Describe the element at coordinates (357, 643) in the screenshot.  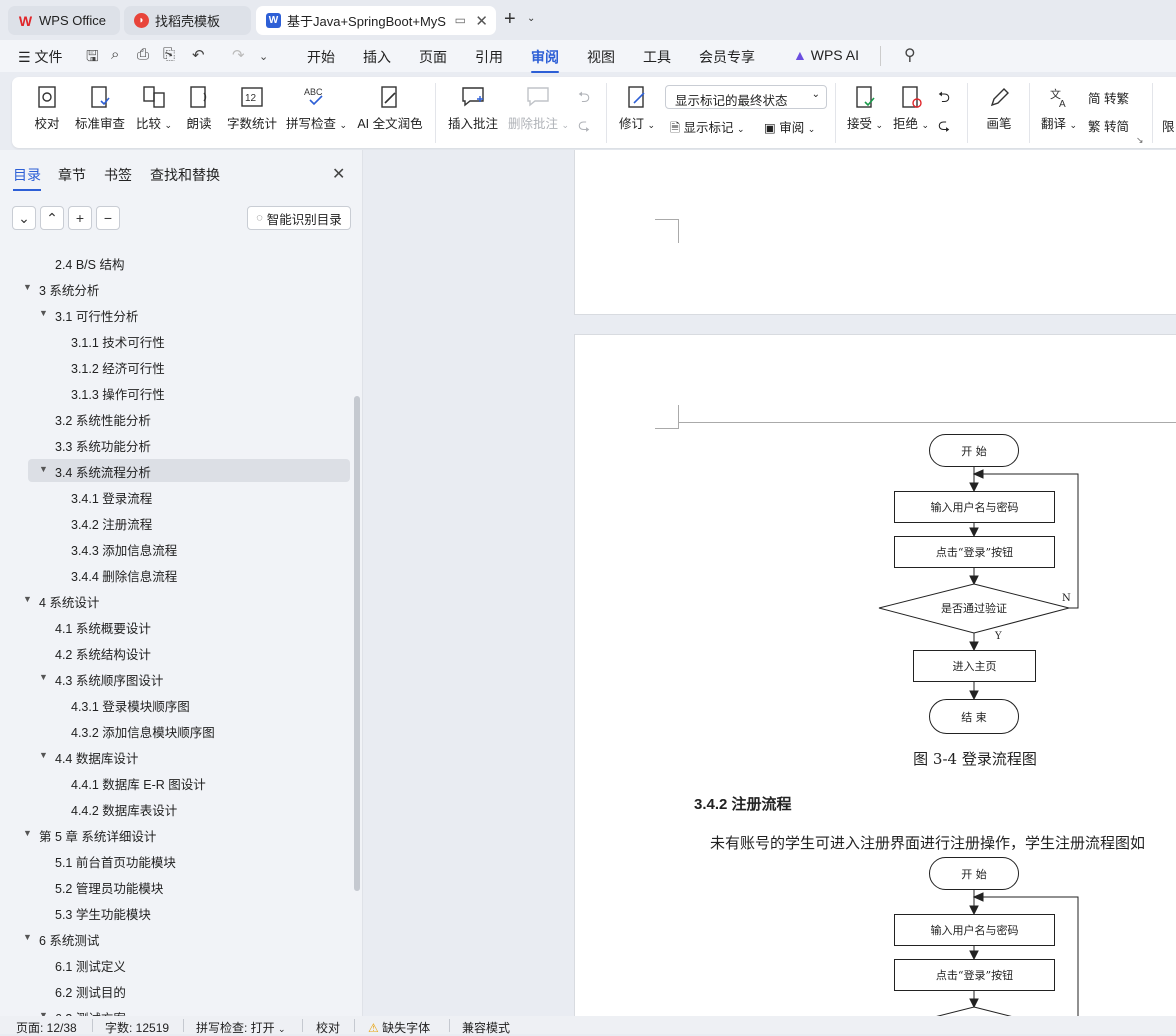
I see `scrollbar-thumb` at that location.